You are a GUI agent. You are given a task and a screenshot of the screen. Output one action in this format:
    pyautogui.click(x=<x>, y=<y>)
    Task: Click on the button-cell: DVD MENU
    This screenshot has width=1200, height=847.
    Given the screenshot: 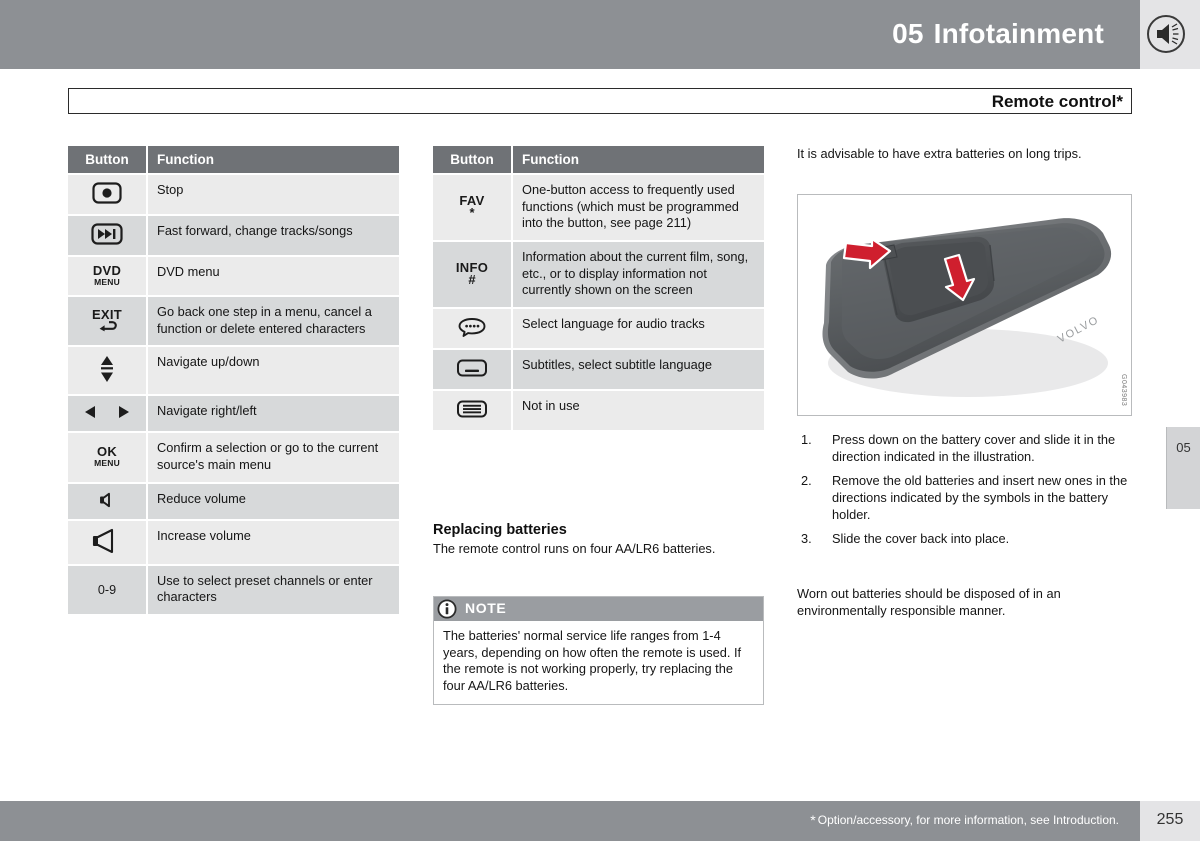 What is the action you would take?
    pyautogui.click(x=108, y=276)
    